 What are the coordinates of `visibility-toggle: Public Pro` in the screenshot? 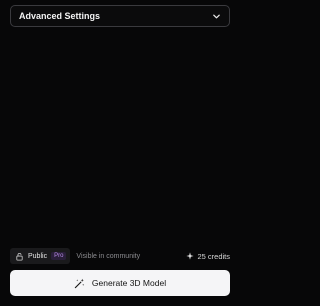 It's located at (40, 256).